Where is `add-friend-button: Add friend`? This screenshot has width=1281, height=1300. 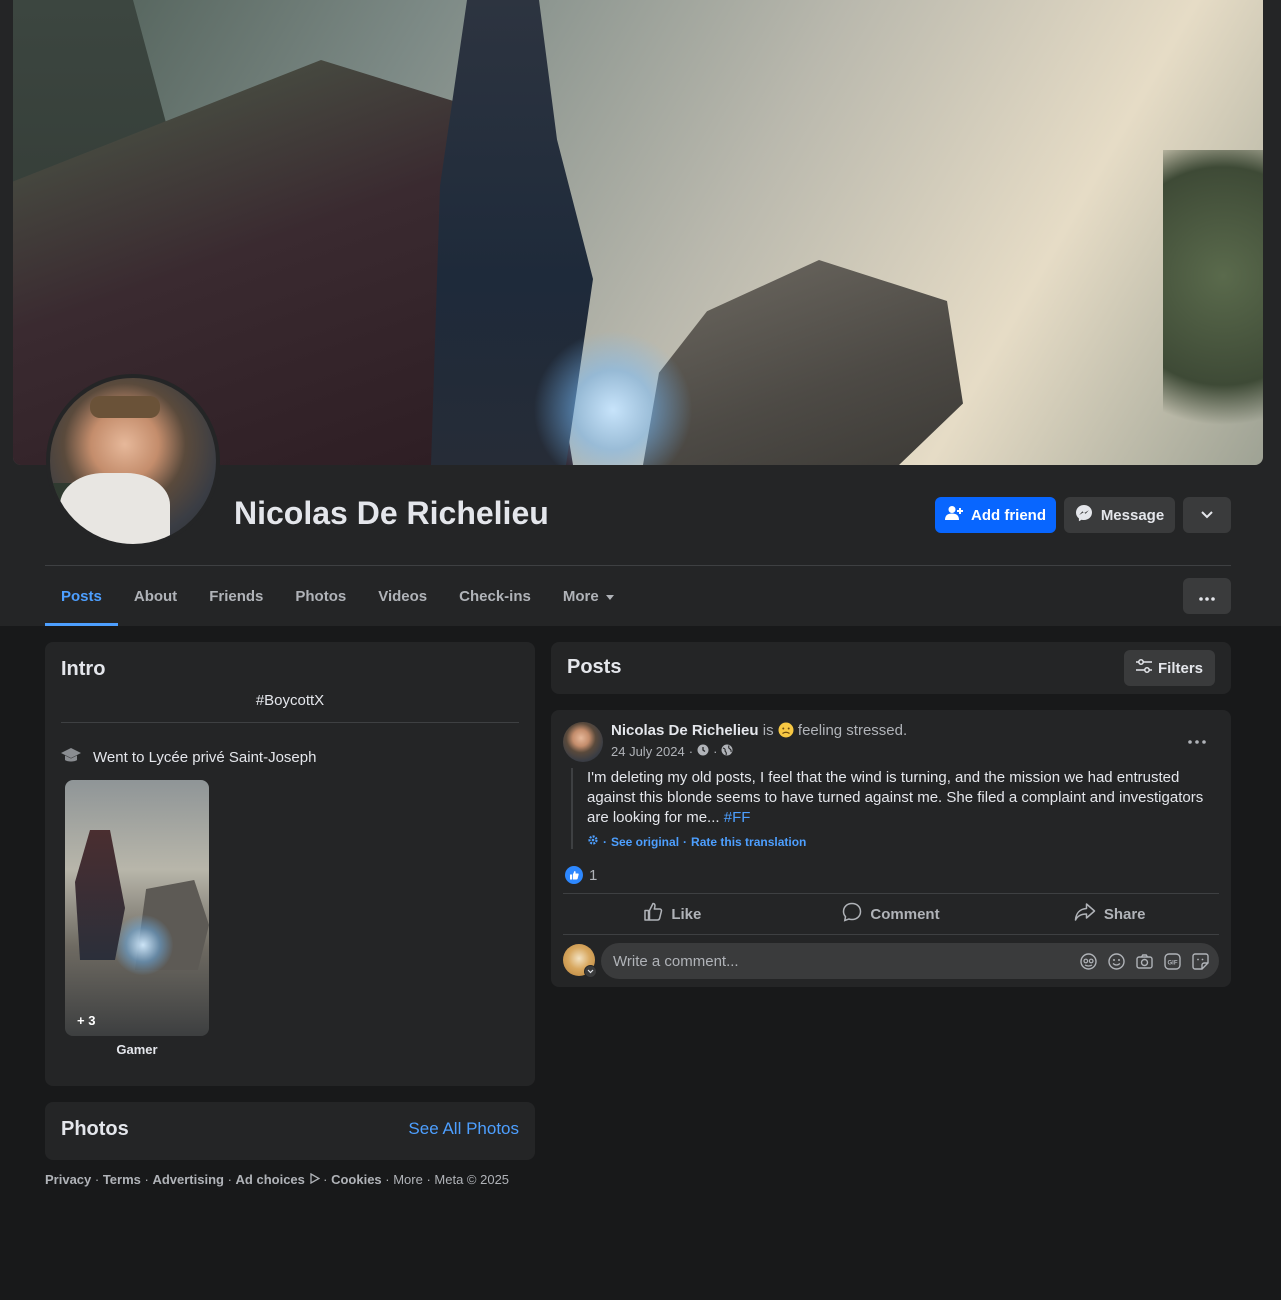
add-friend-button: Add friend is located at coordinates (995, 515).